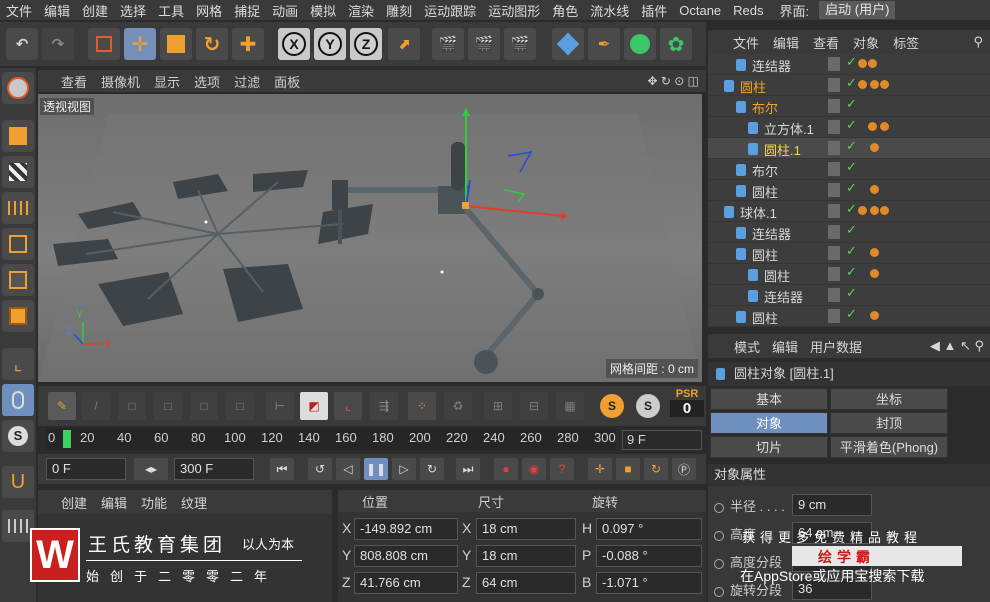 The width and height of the screenshot is (990, 602). I want to click on psr-indicator: PSR 0, so click(687, 402).